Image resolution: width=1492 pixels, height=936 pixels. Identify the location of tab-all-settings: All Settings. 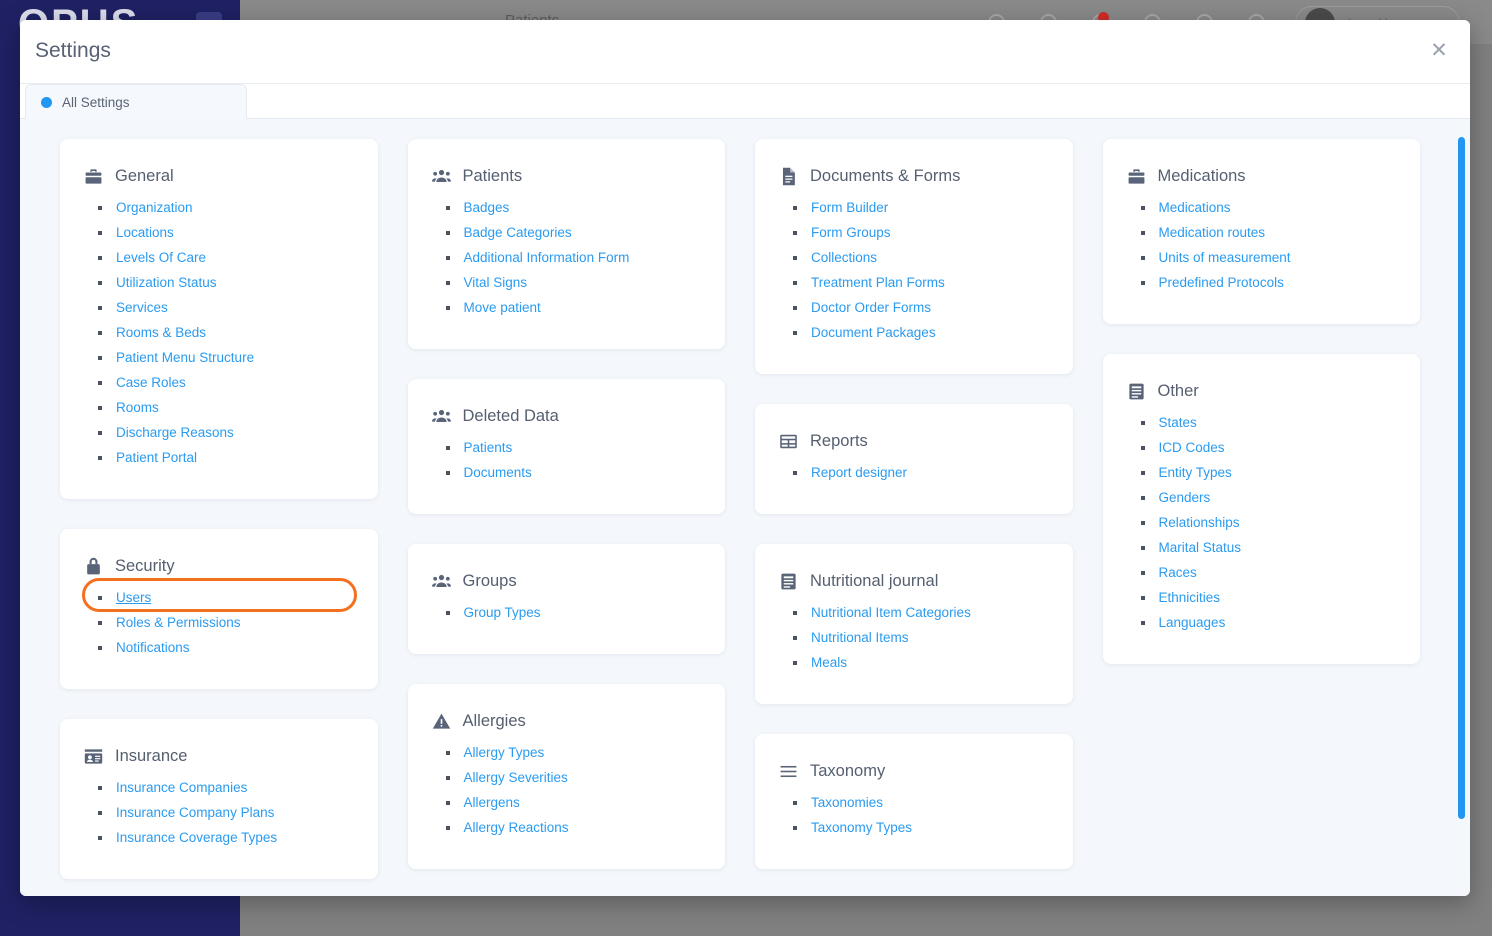
(136, 101).